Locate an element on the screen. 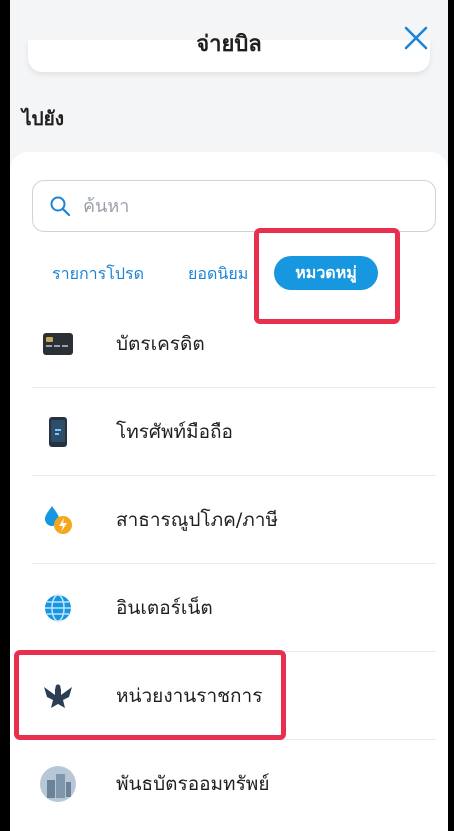 This screenshot has height=831, width=454. category-label: พันธบัตรออมทรัพย์ is located at coordinates (193, 784).